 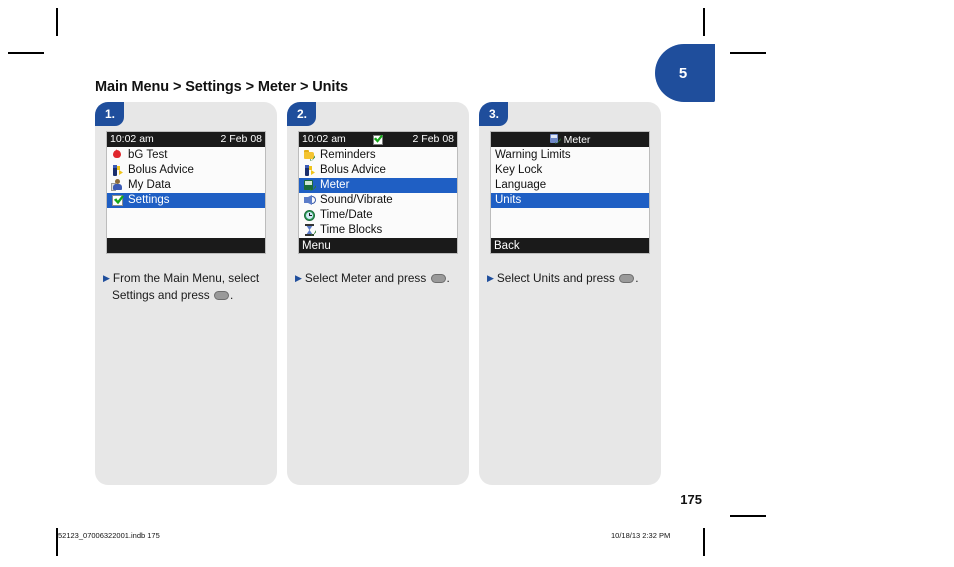 What do you see at coordinates (378, 185) in the screenshot?
I see `menu-item-meter: Meter` at bounding box center [378, 185].